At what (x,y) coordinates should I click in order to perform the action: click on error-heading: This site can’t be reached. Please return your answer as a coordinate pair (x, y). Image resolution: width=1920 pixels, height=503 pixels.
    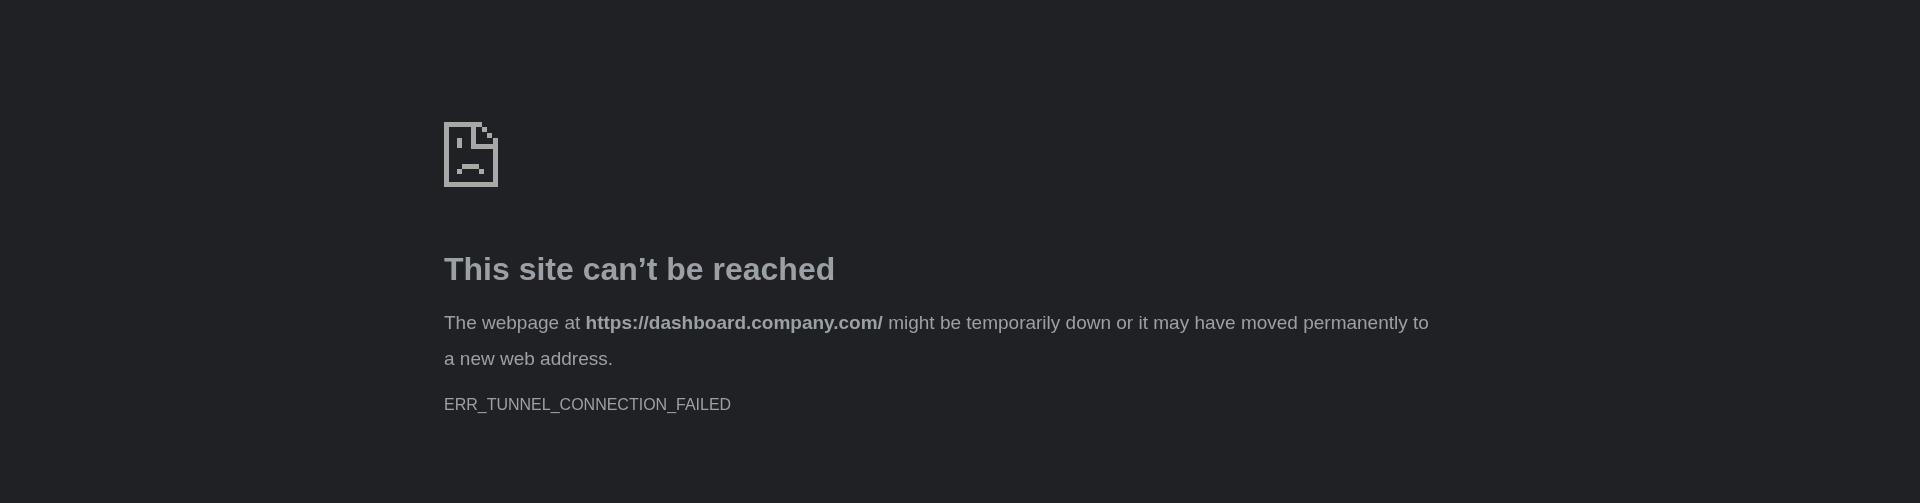
    Looking at the image, I should click on (640, 269).